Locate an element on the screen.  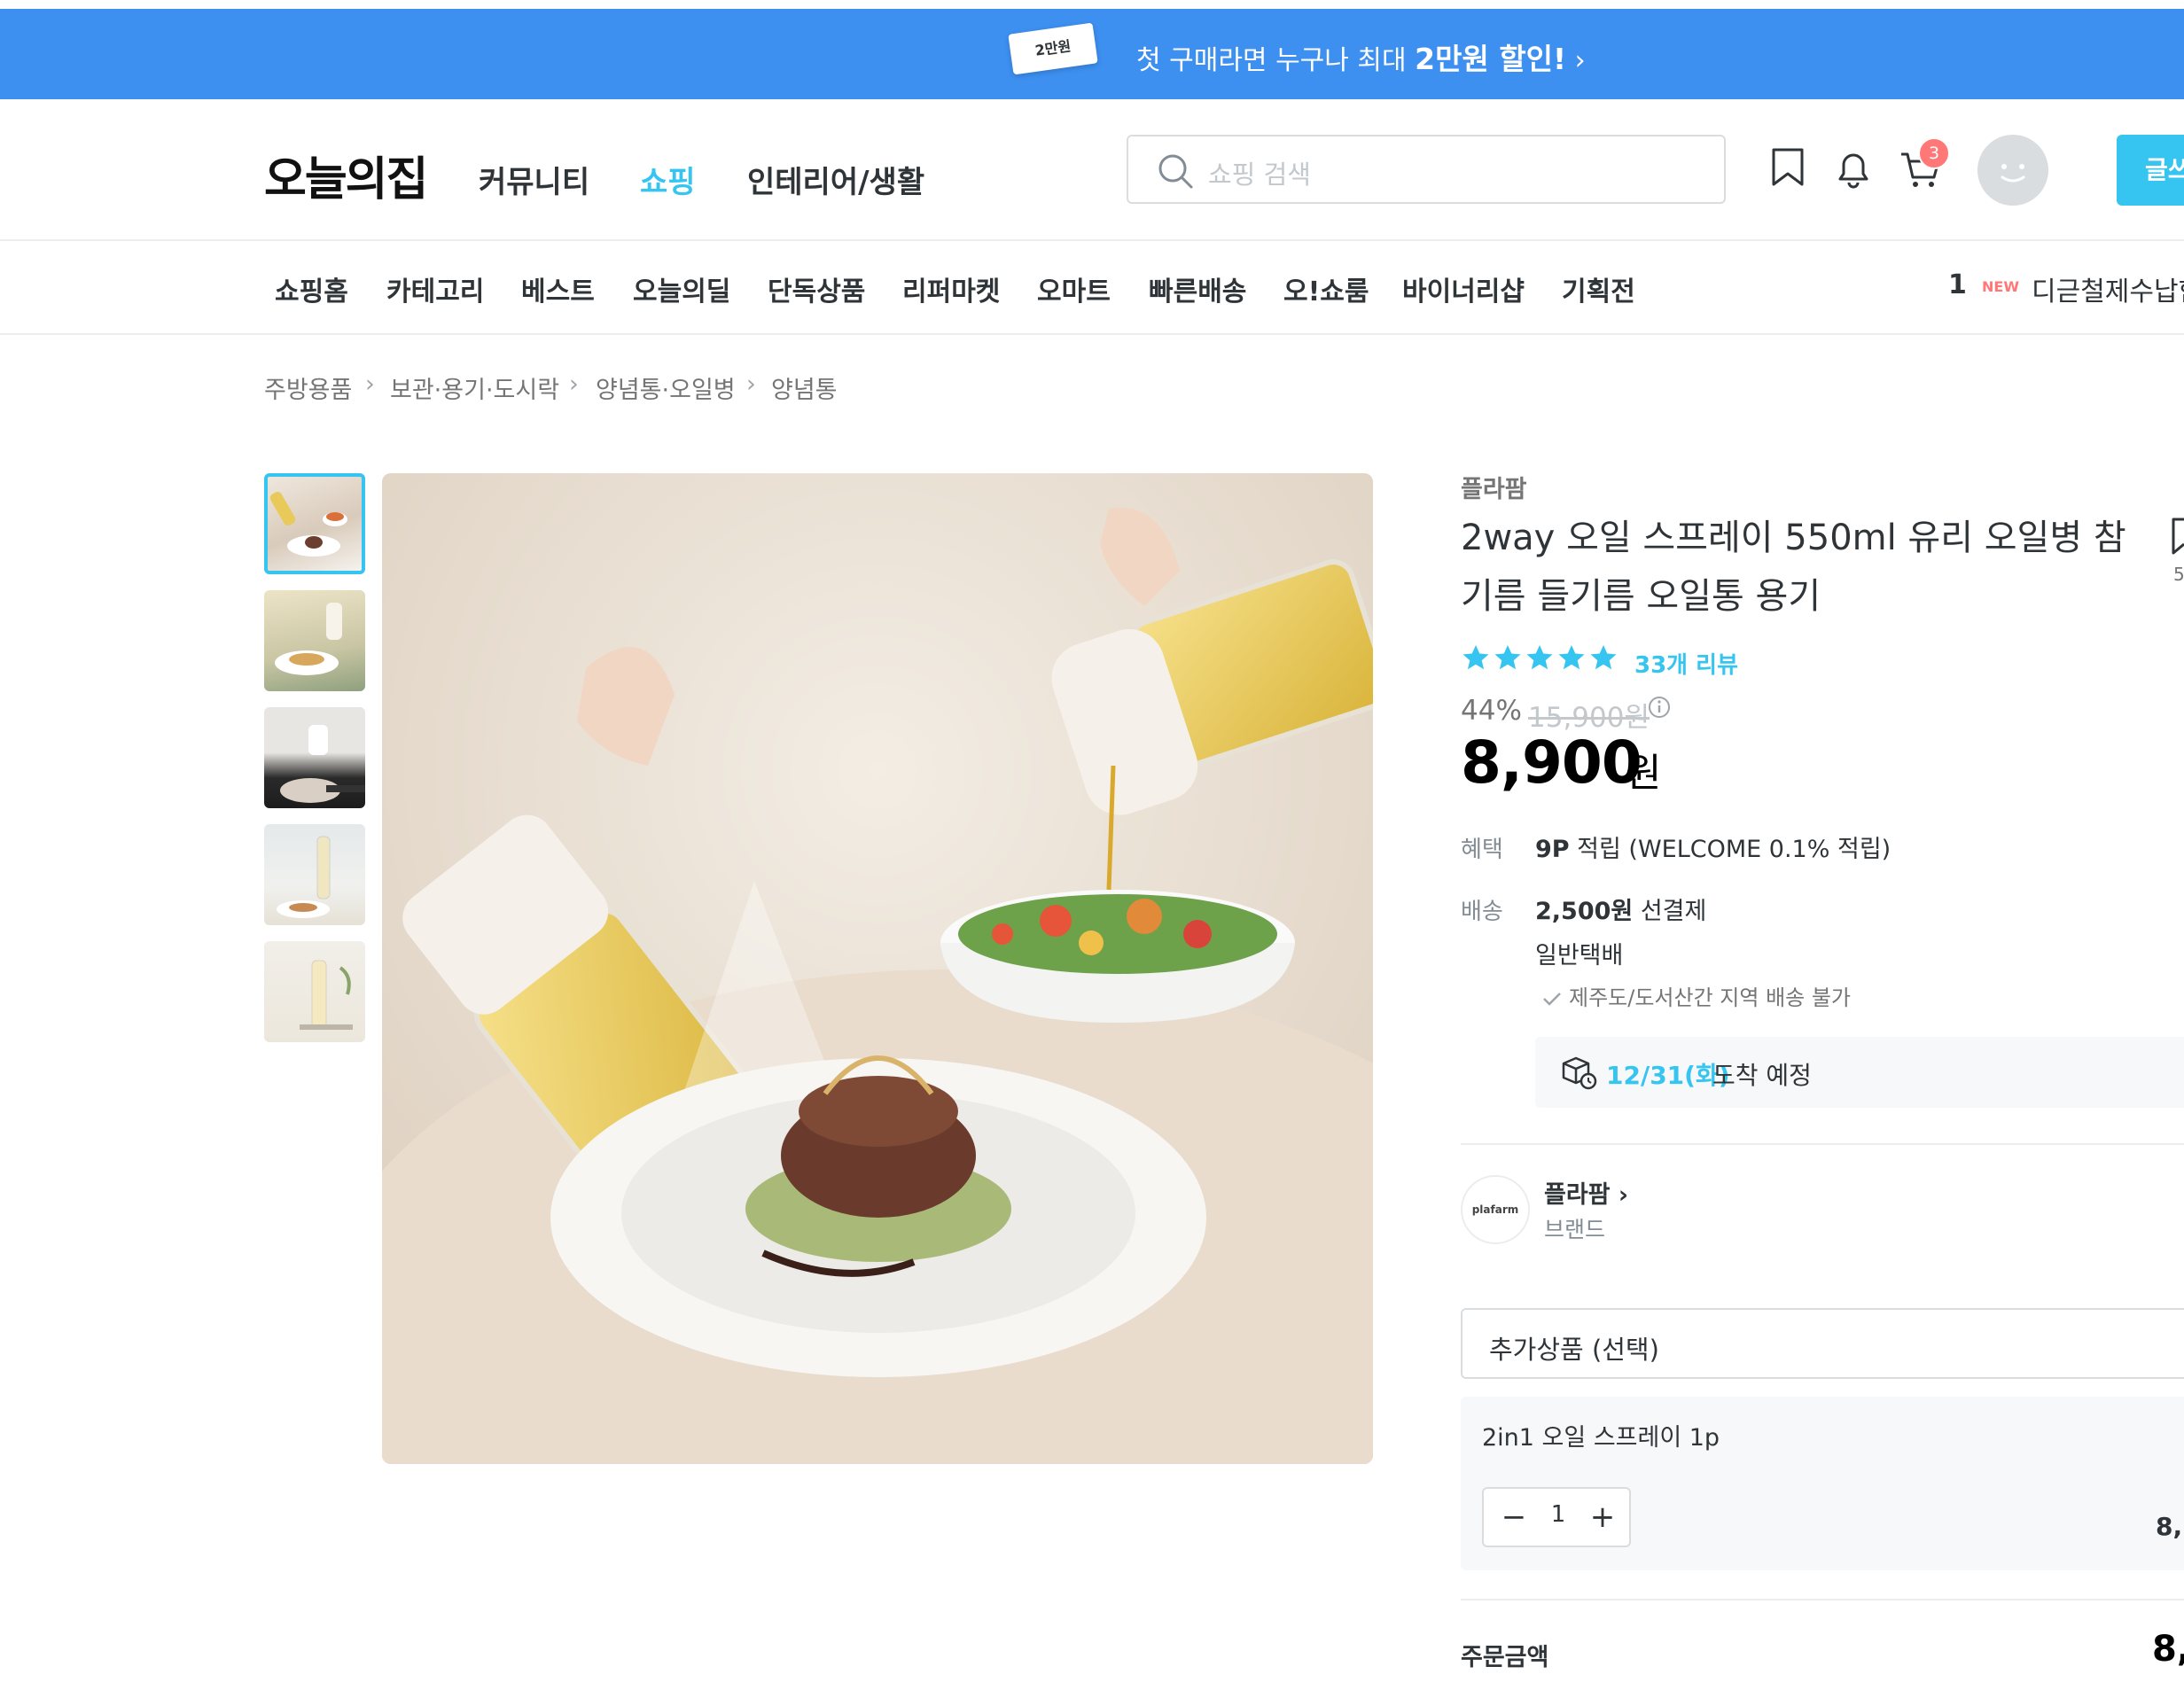
promo-text: 첫 구매라면 누구나 최대 2만원 할인! › is located at coordinates (1361, 56).